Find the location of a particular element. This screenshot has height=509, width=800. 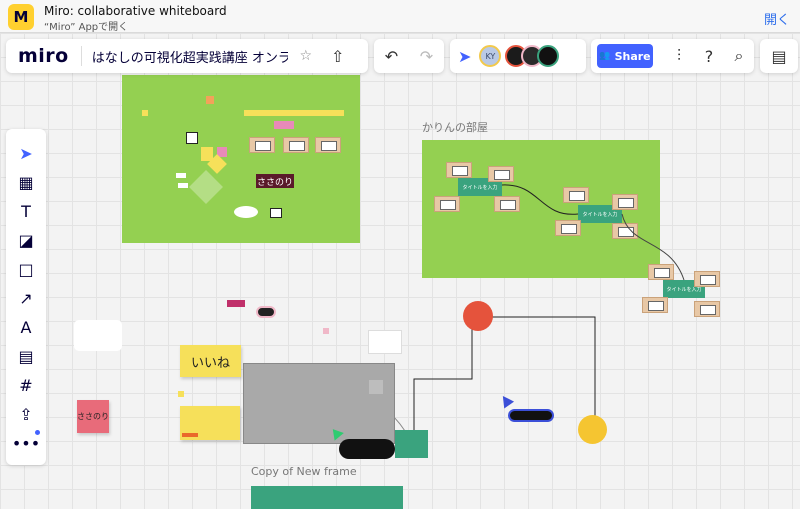

banner-title: Miro: collaborative whiteboard is located at coordinates (135, 11).